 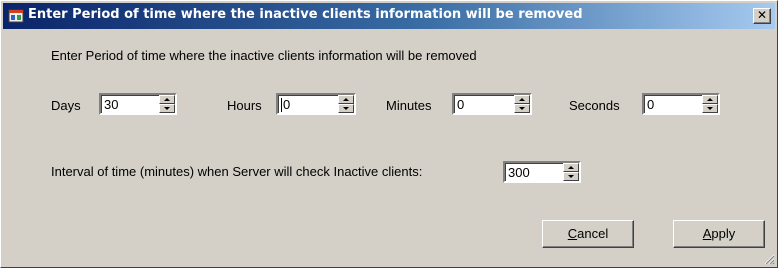 What do you see at coordinates (244, 105) in the screenshot?
I see `hours-label: Hours` at bounding box center [244, 105].